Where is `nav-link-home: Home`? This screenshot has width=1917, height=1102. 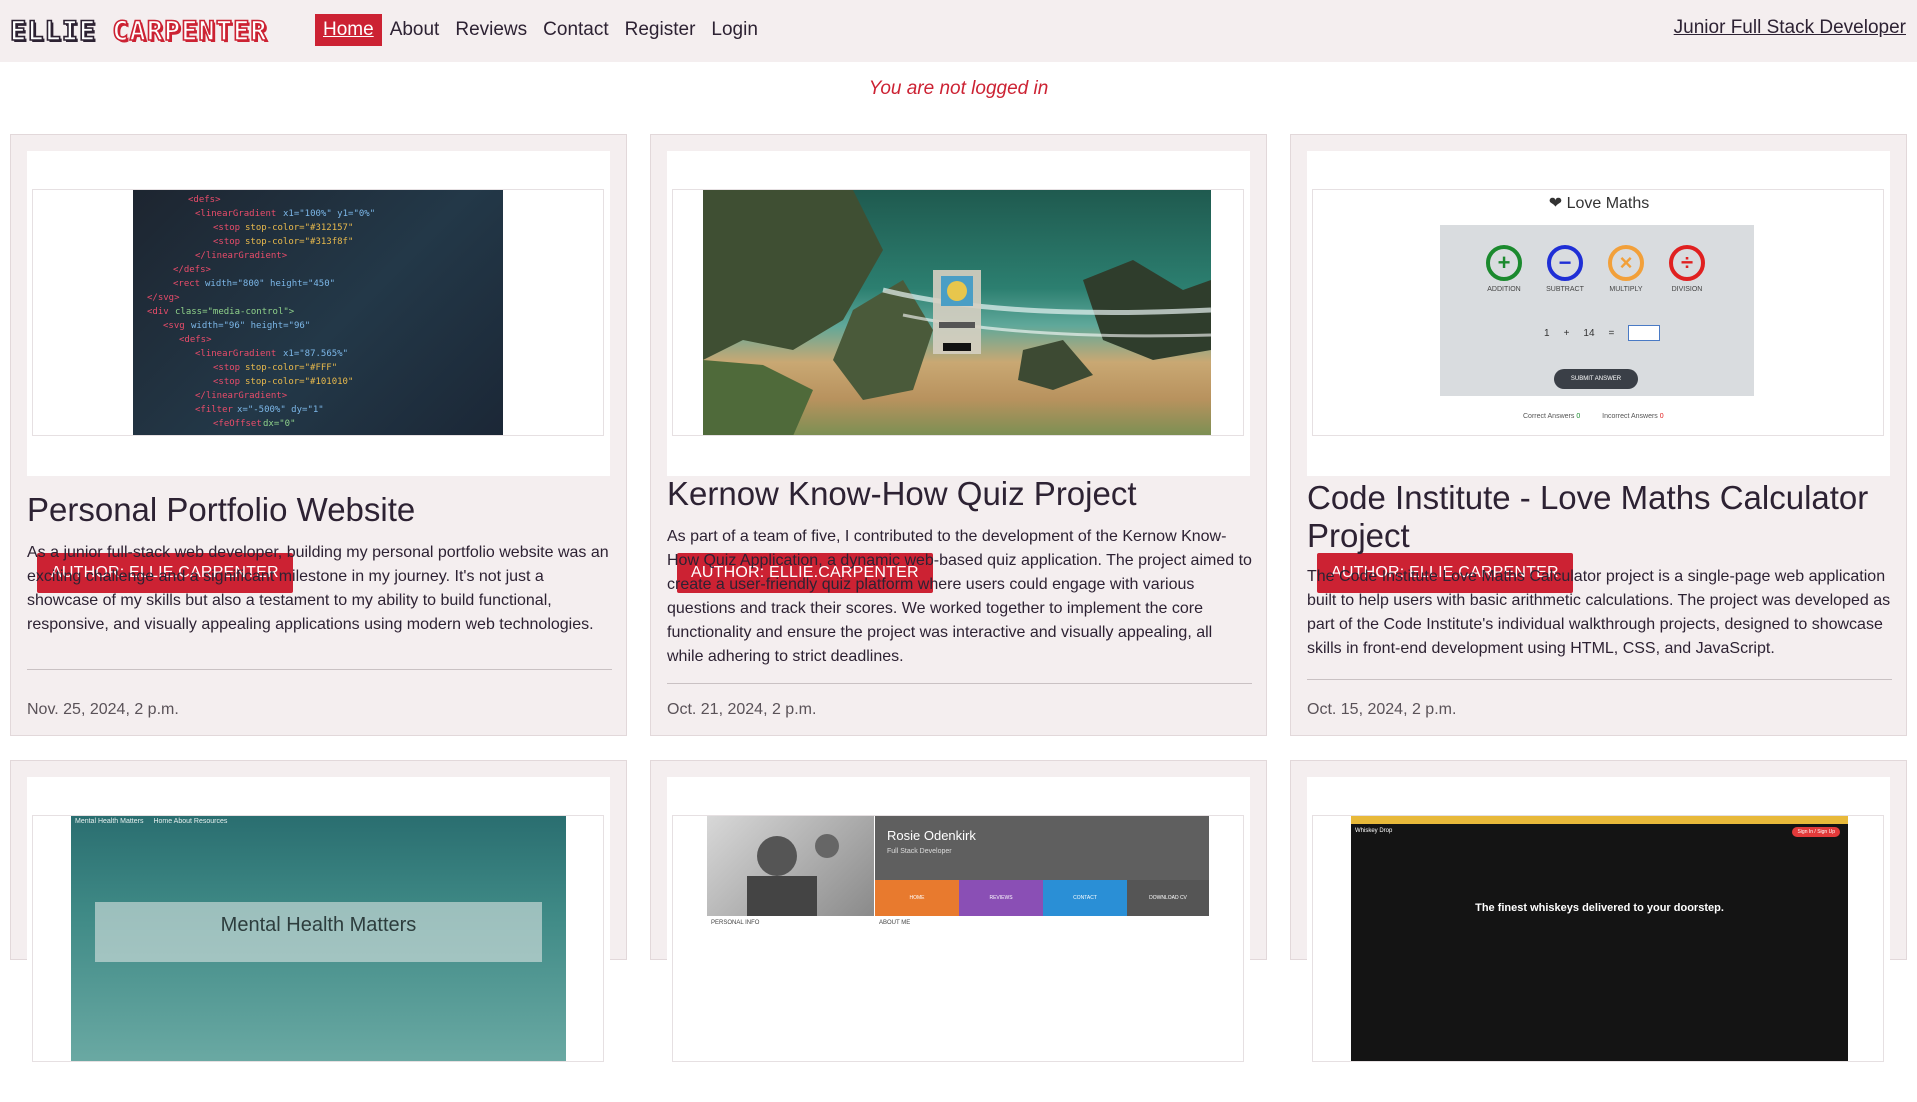 nav-link-home: Home is located at coordinates (348, 30).